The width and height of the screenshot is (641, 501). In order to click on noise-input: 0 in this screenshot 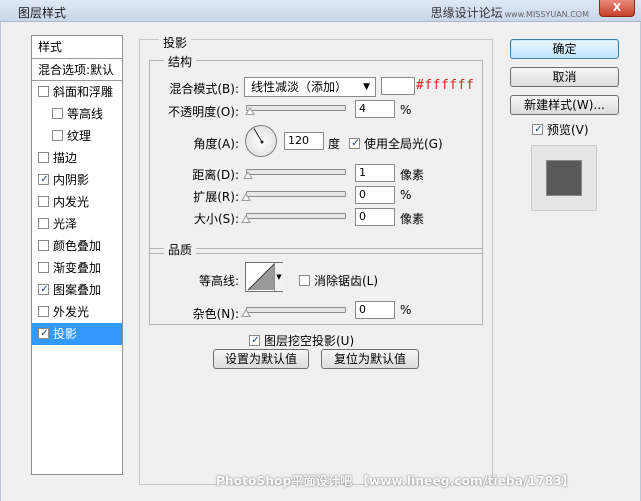, I will do `click(375, 310)`.